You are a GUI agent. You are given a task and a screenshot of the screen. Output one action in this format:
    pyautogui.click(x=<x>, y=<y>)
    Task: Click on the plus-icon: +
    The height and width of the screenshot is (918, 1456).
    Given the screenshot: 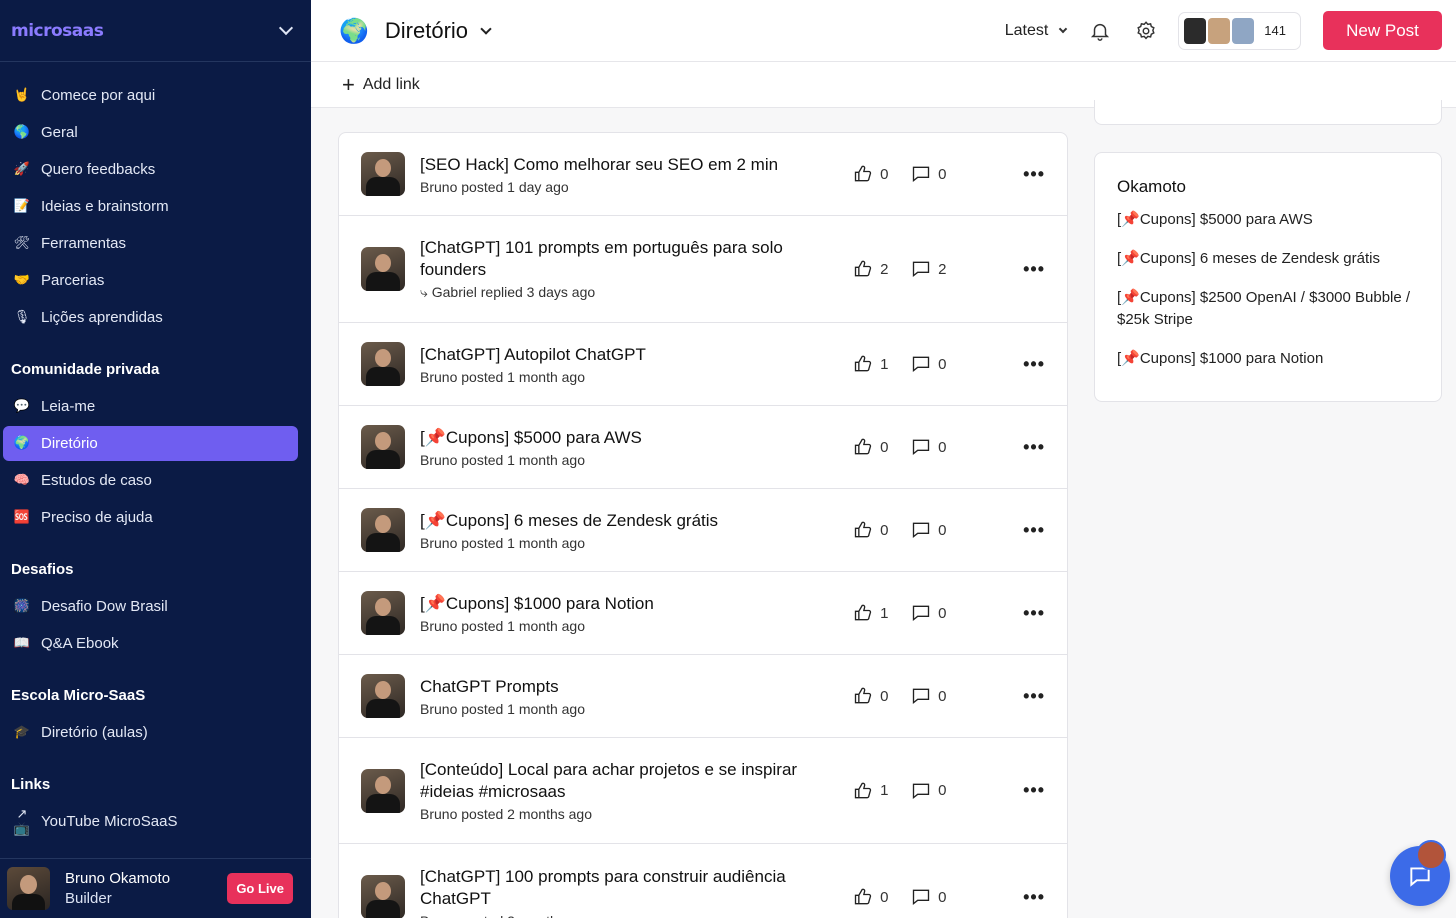 What is the action you would take?
    pyautogui.click(x=348, y=84)
    